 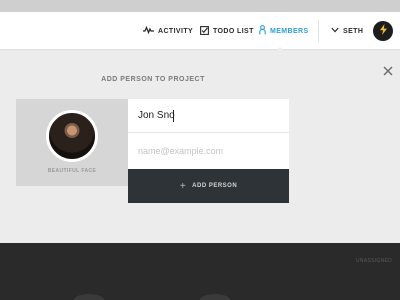 I want to click on user-name: SETH, so click(x=353, y=31).